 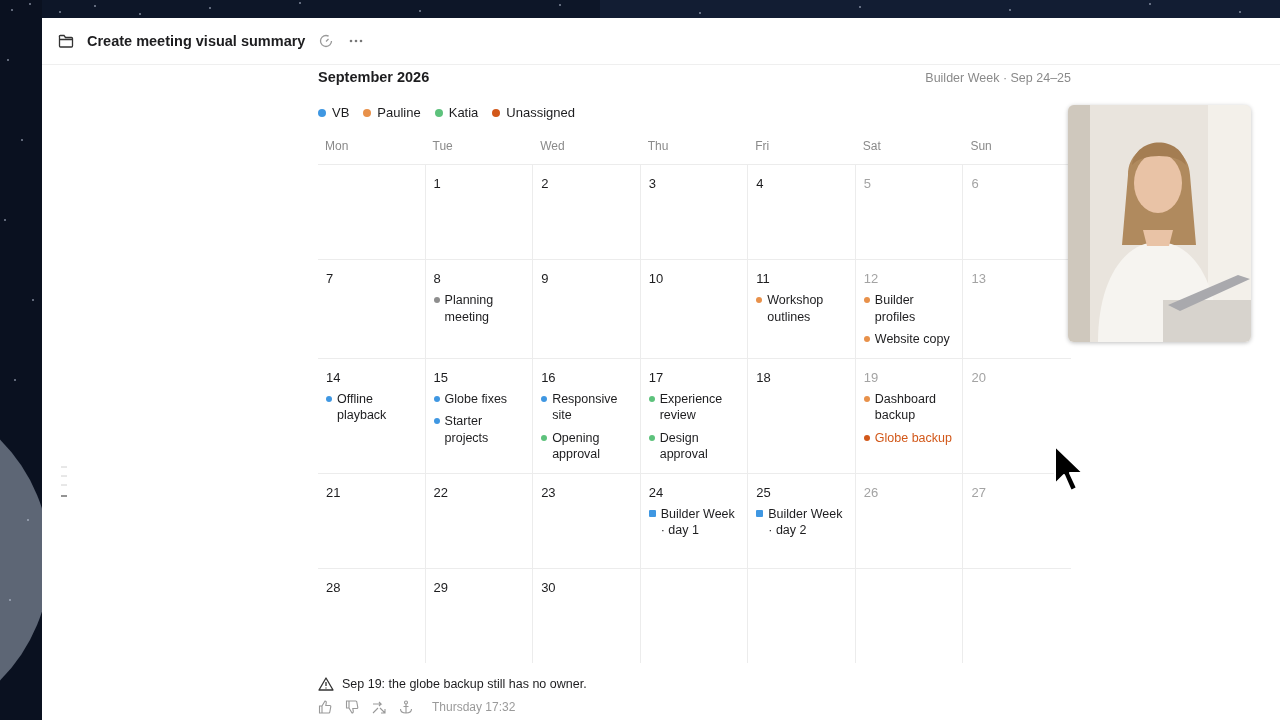 What do you see at coordinates (437, 278) in the screenshot?
I see `day-number: 8` at bounding box center [437, 278].